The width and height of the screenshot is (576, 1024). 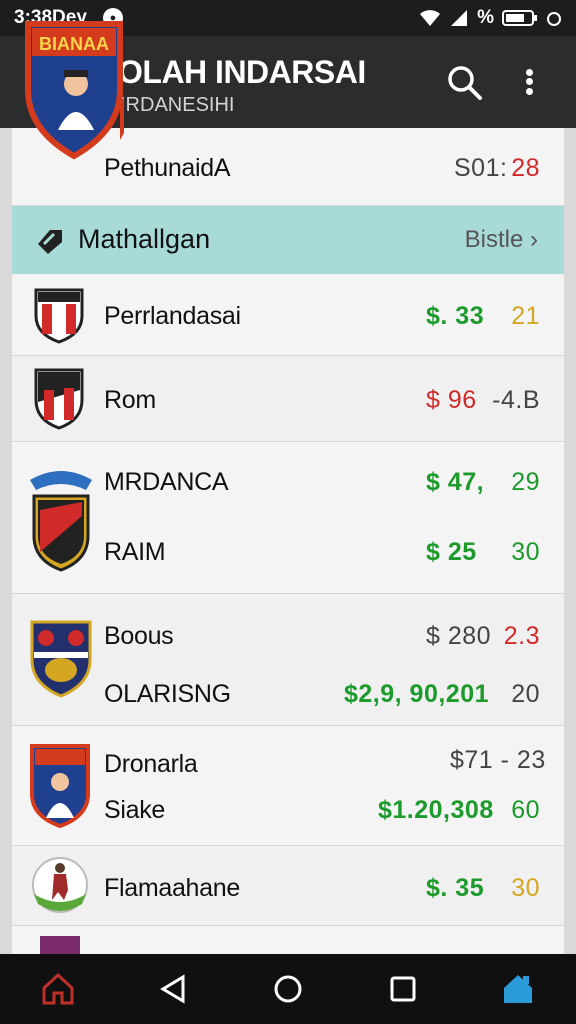 I want to click on battery-icon, so click(x=519, y=18).